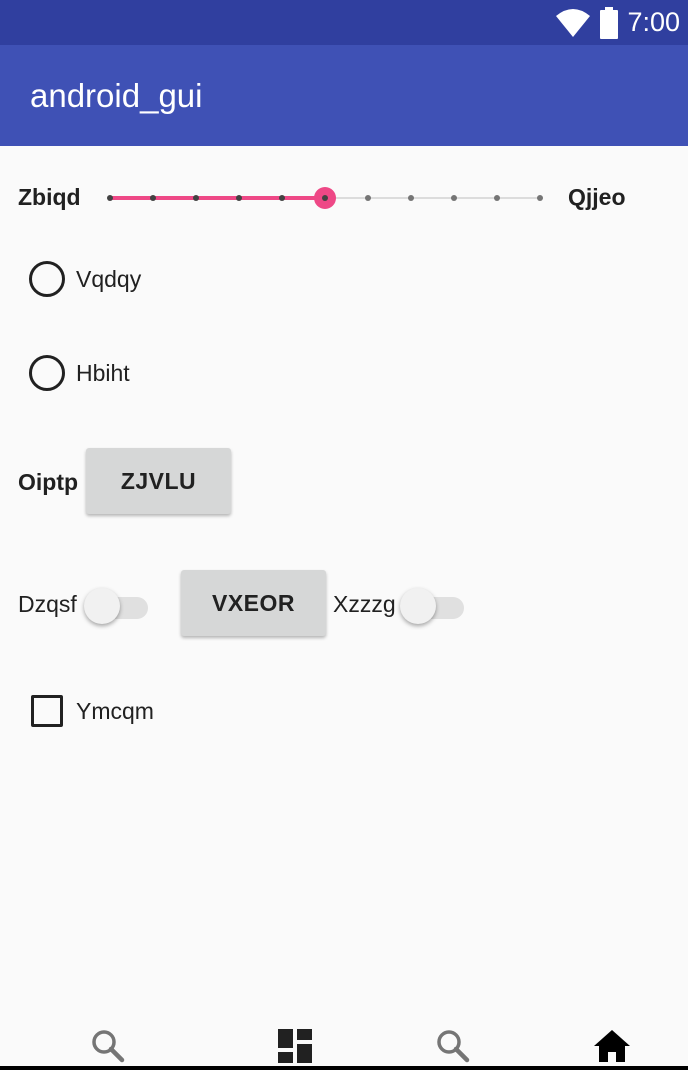 The height and width of the screenshot is (1070, 688). What do you see at coordinates (253, 603) in the screenshot?
I see `vxeor-button: VXEOR` at bounding box center [253, 603].